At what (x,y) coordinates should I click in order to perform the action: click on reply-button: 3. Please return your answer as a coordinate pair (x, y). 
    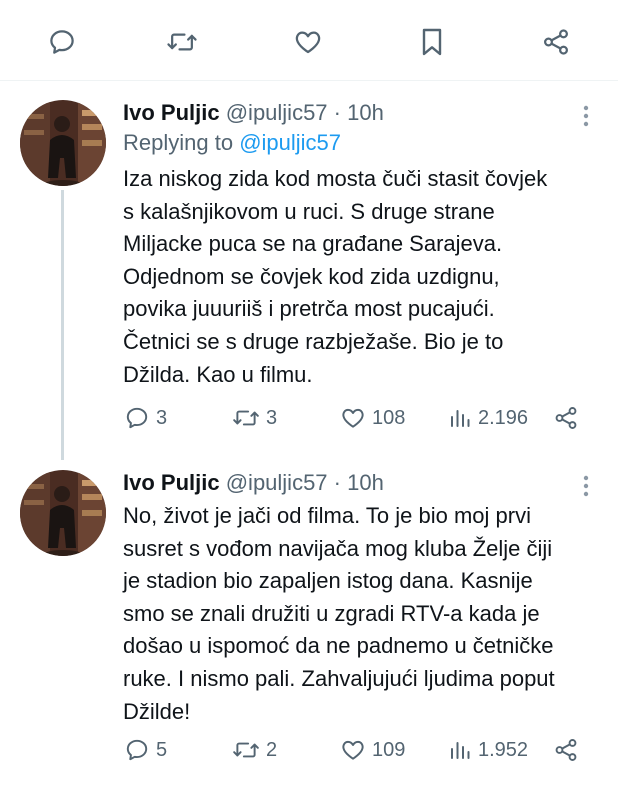
    Looking at the image, I should click on (145, 418).